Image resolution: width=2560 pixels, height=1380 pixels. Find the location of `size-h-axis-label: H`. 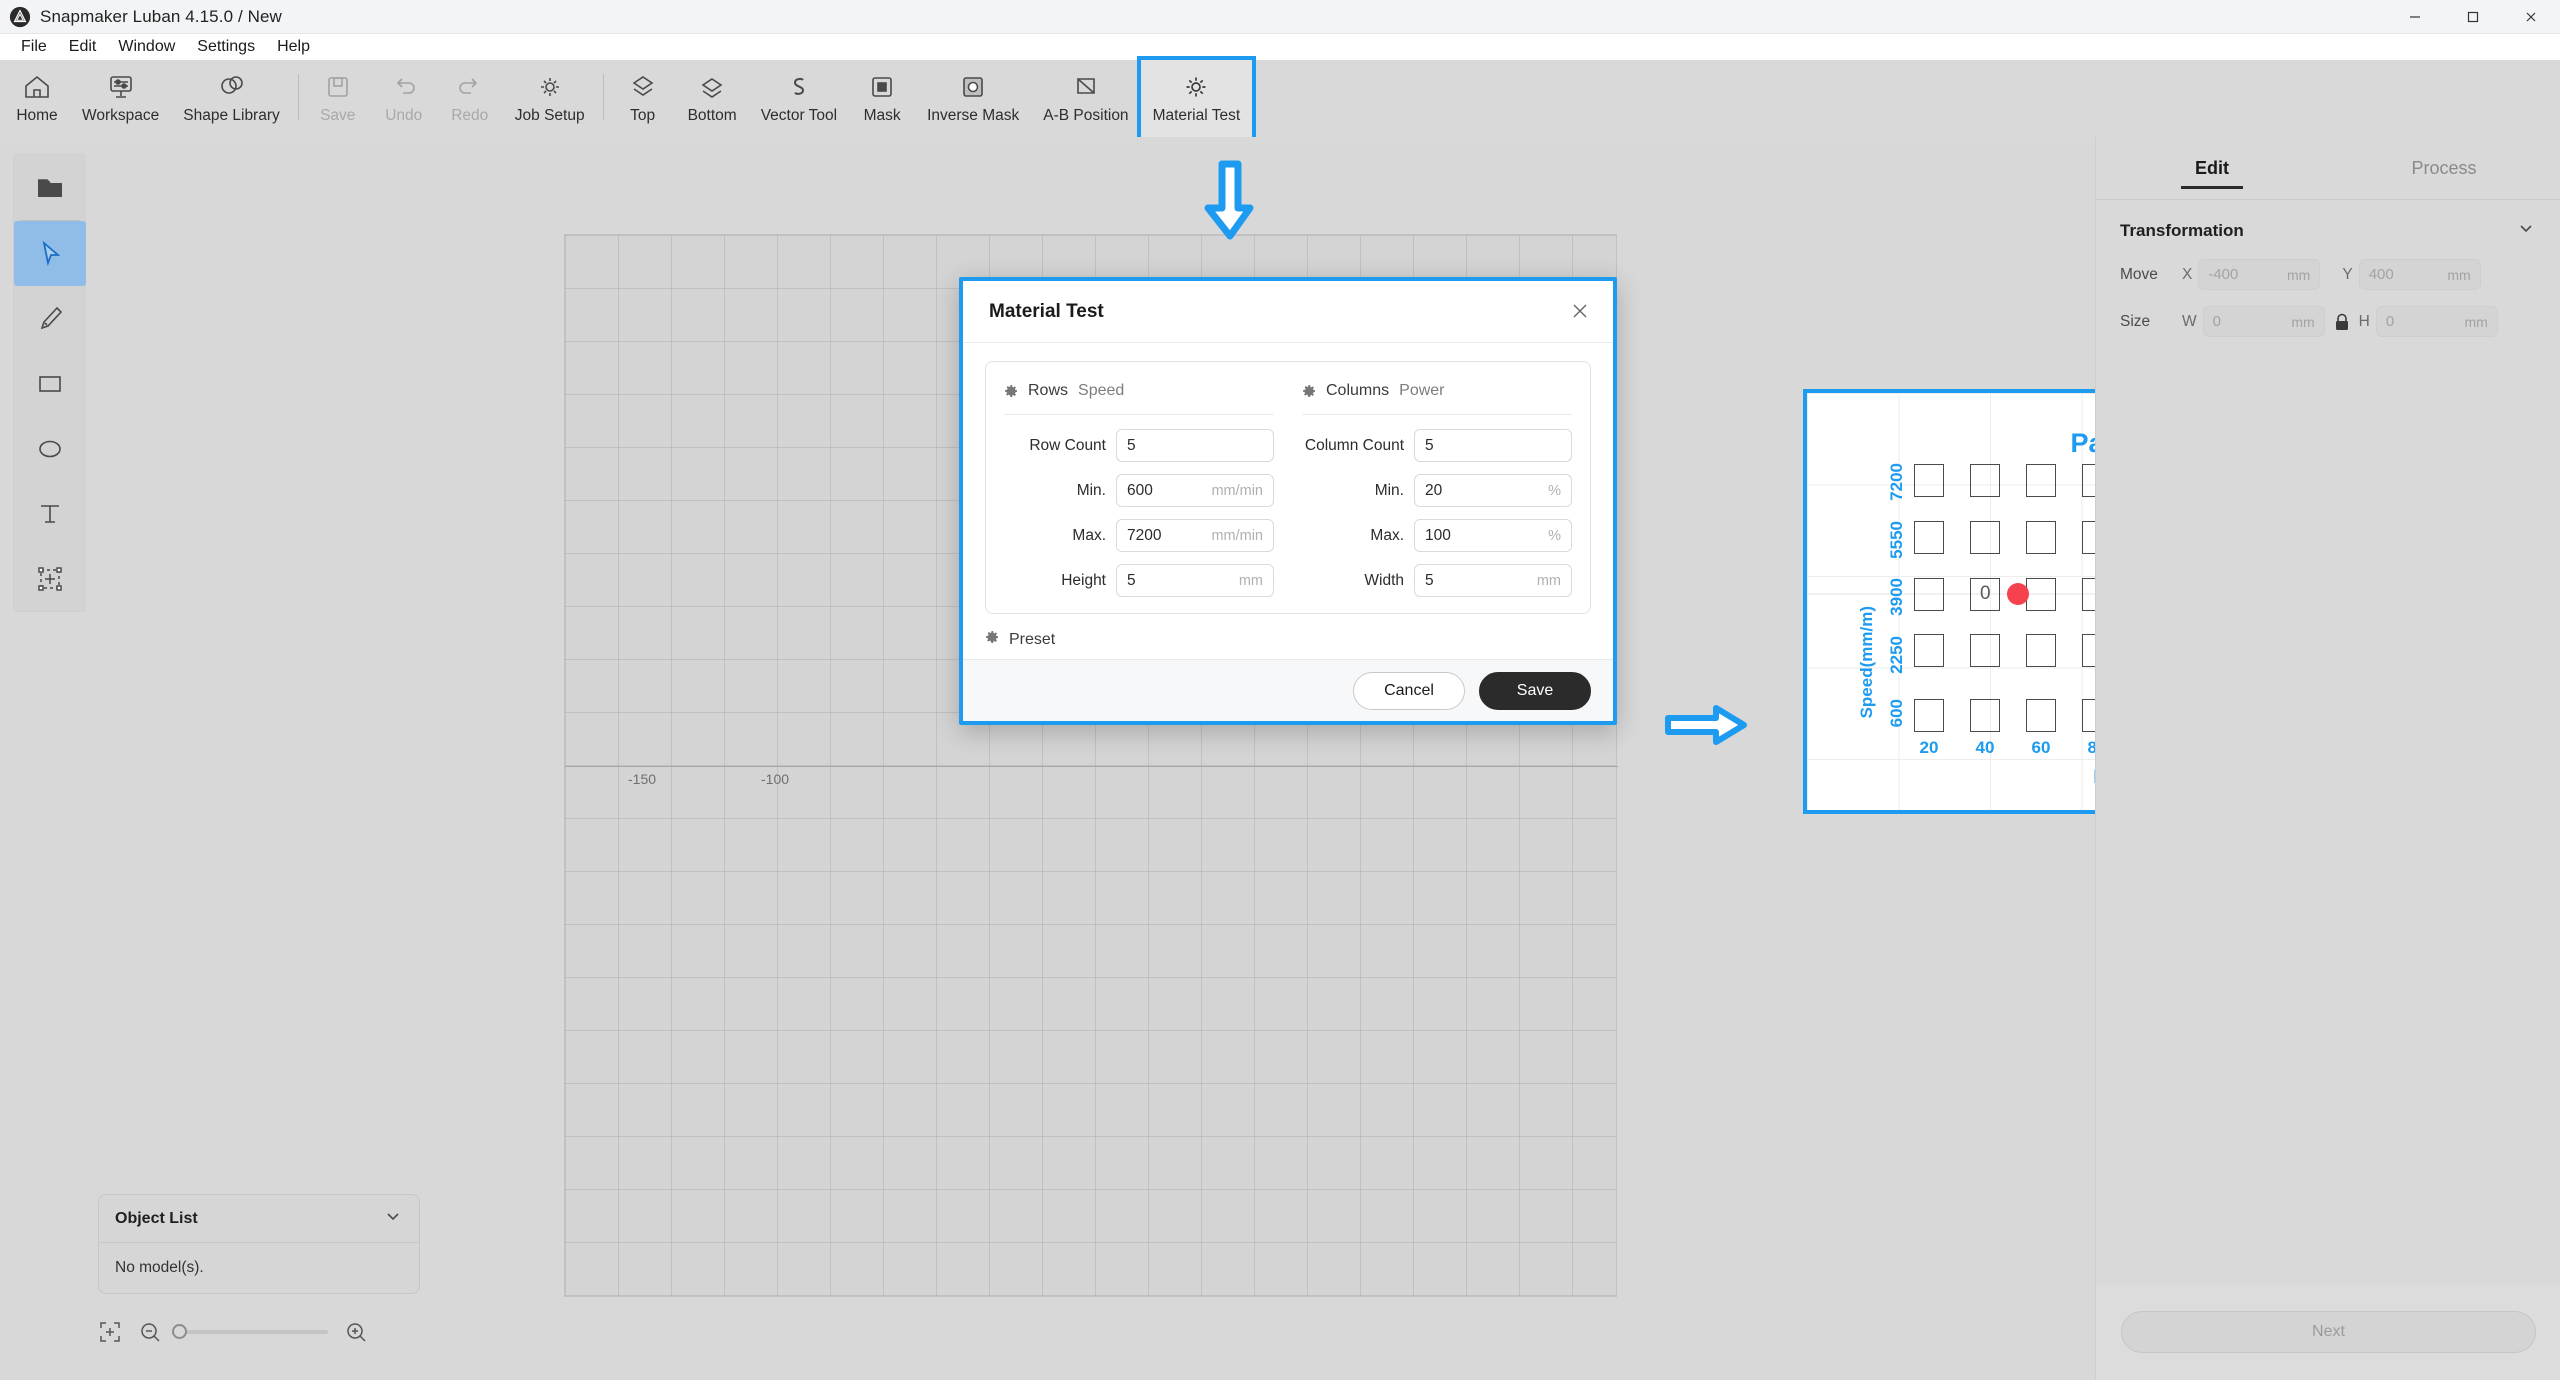

size-h-axis-label: H is located at coordinates (2364, 321).